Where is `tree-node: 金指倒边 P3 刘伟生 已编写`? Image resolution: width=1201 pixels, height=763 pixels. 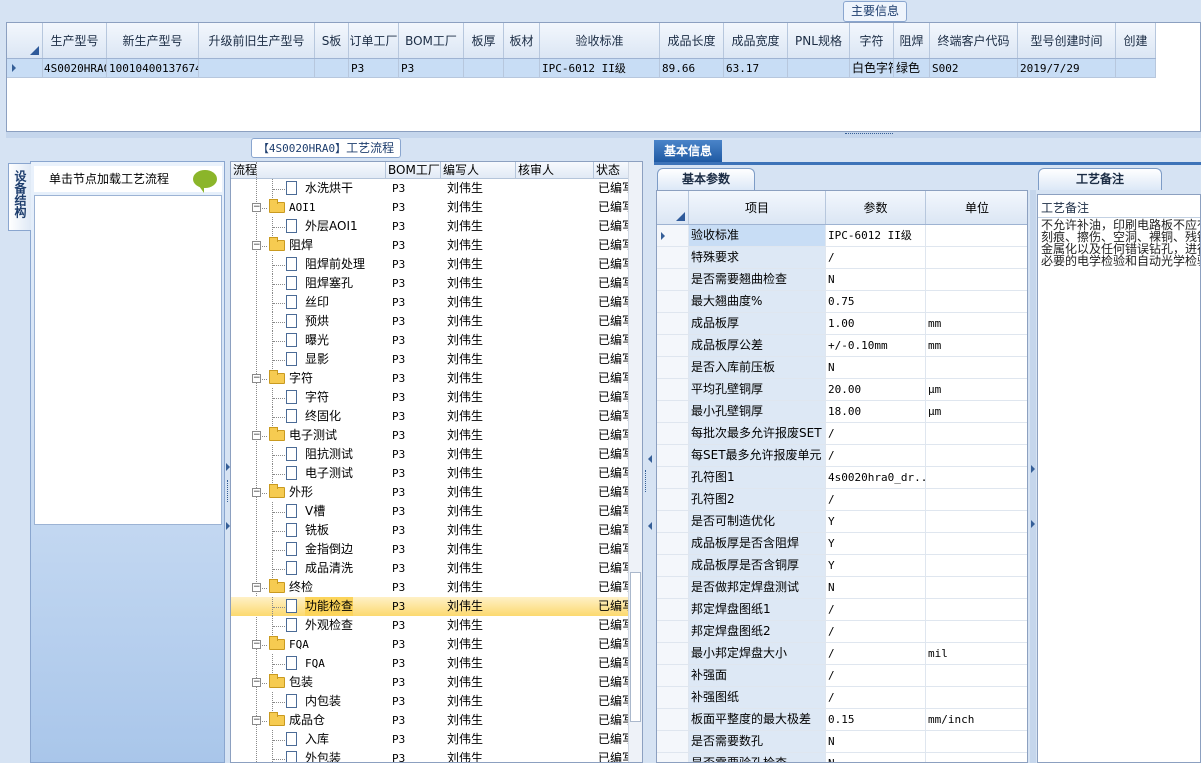 tree-node: 金指倒边 P3 刘伟生 已编写 is located at coordinates (432, 549).